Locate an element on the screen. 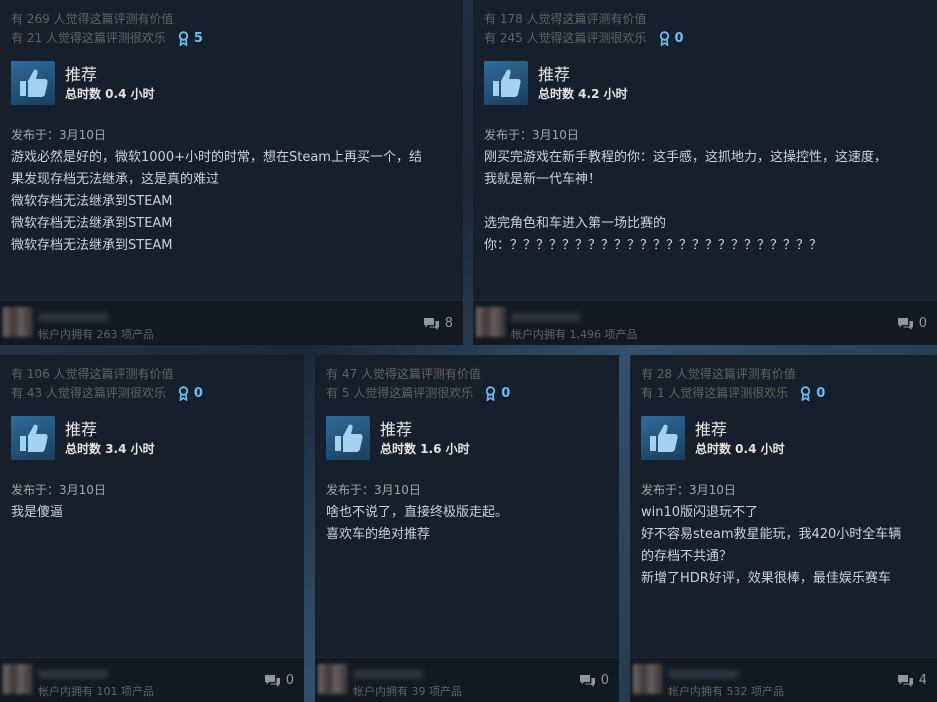  playtime-hours: 总时数 1.6 小时 is located at coordinates (425, 448).